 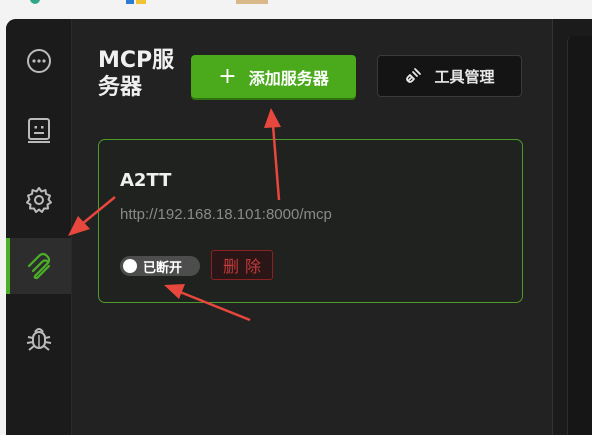 What do you see at coordinates (242, 265) in the screenshot?
I see `delete-server-button: 删除` at bounding box center [242, 265].